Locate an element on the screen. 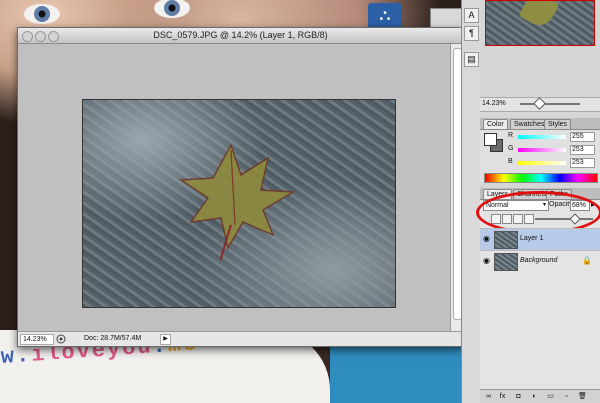 The image size is (600, 403). mask-icon: ◘ is located at coordinates (518, 396).